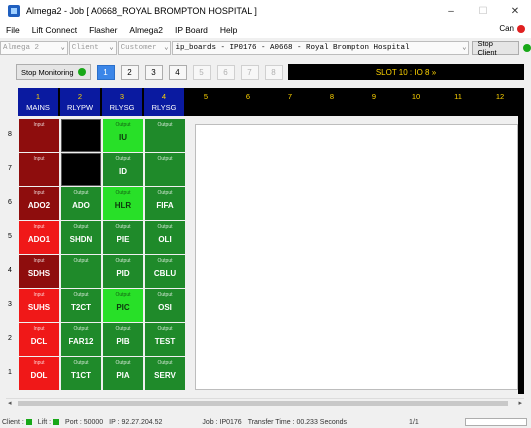  I want to click on page-button-7: 7, so click(249, 72).